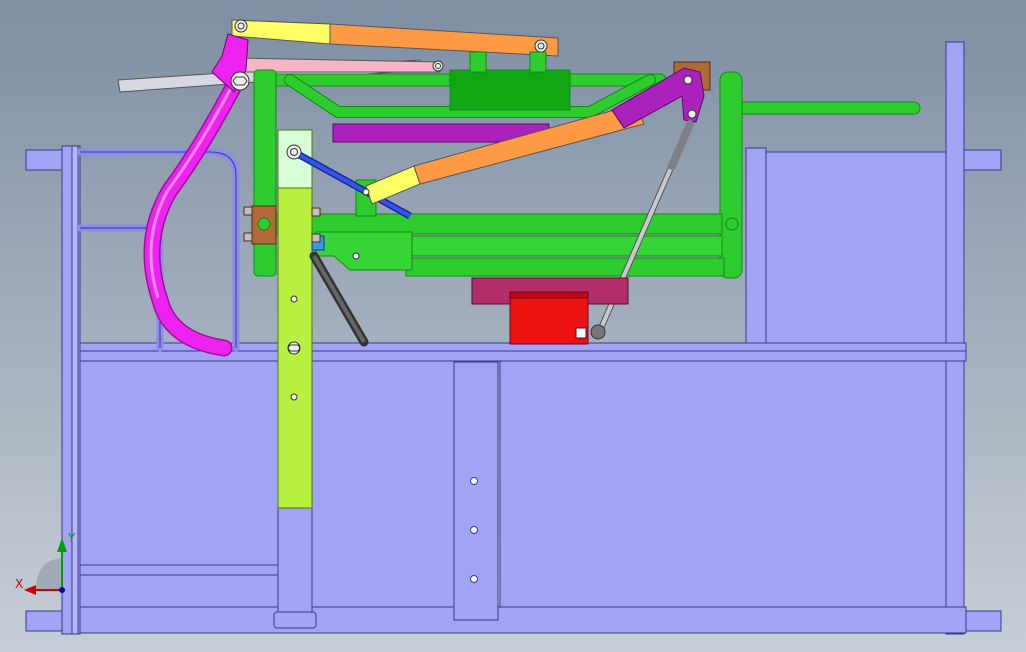  I want to click on triad-x-label: X, so click(19, 584).